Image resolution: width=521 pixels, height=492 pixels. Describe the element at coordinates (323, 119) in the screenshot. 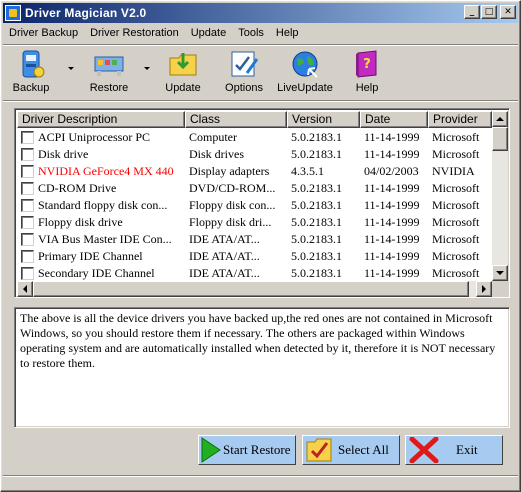

I see `column-version: Version` at that location.